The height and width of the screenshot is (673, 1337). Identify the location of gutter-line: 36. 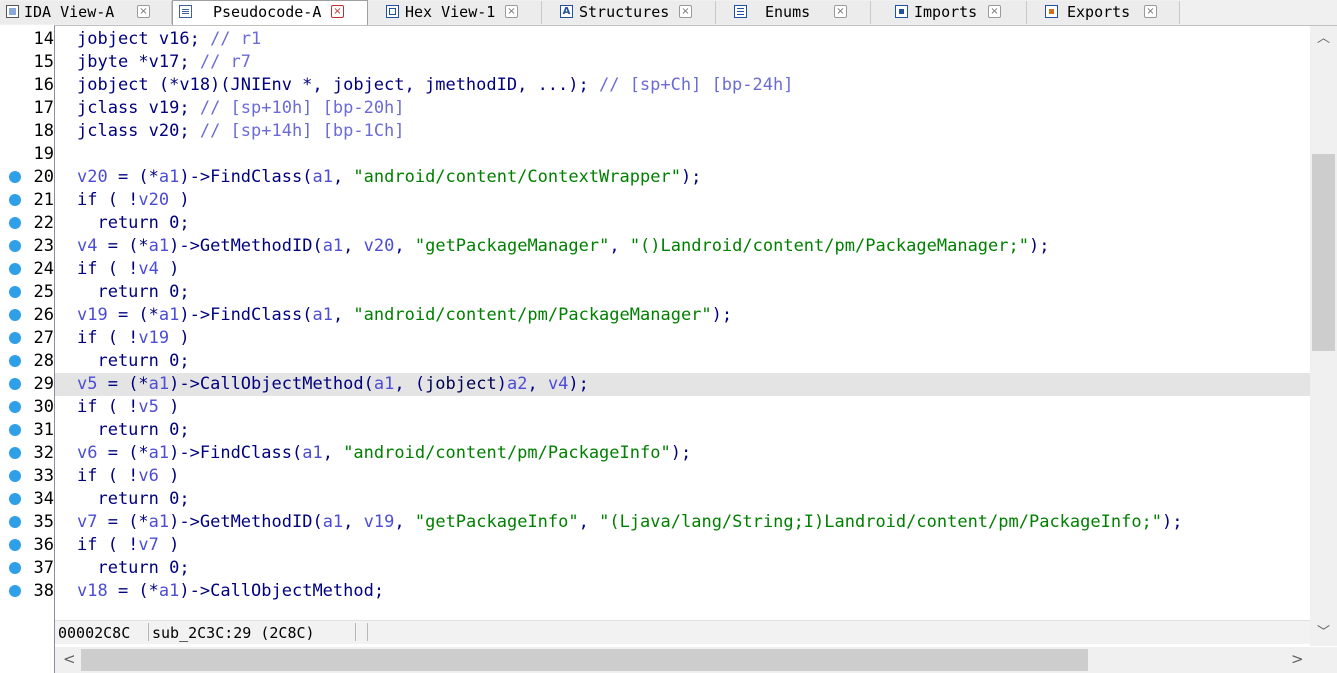
(27, 545).